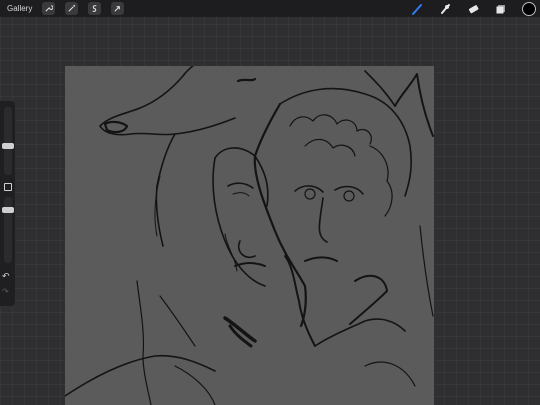 Image resolution: width=540 pixels, height=405 pixels. I want to click on sidebar: ↶ ↷, so click(7, 203).